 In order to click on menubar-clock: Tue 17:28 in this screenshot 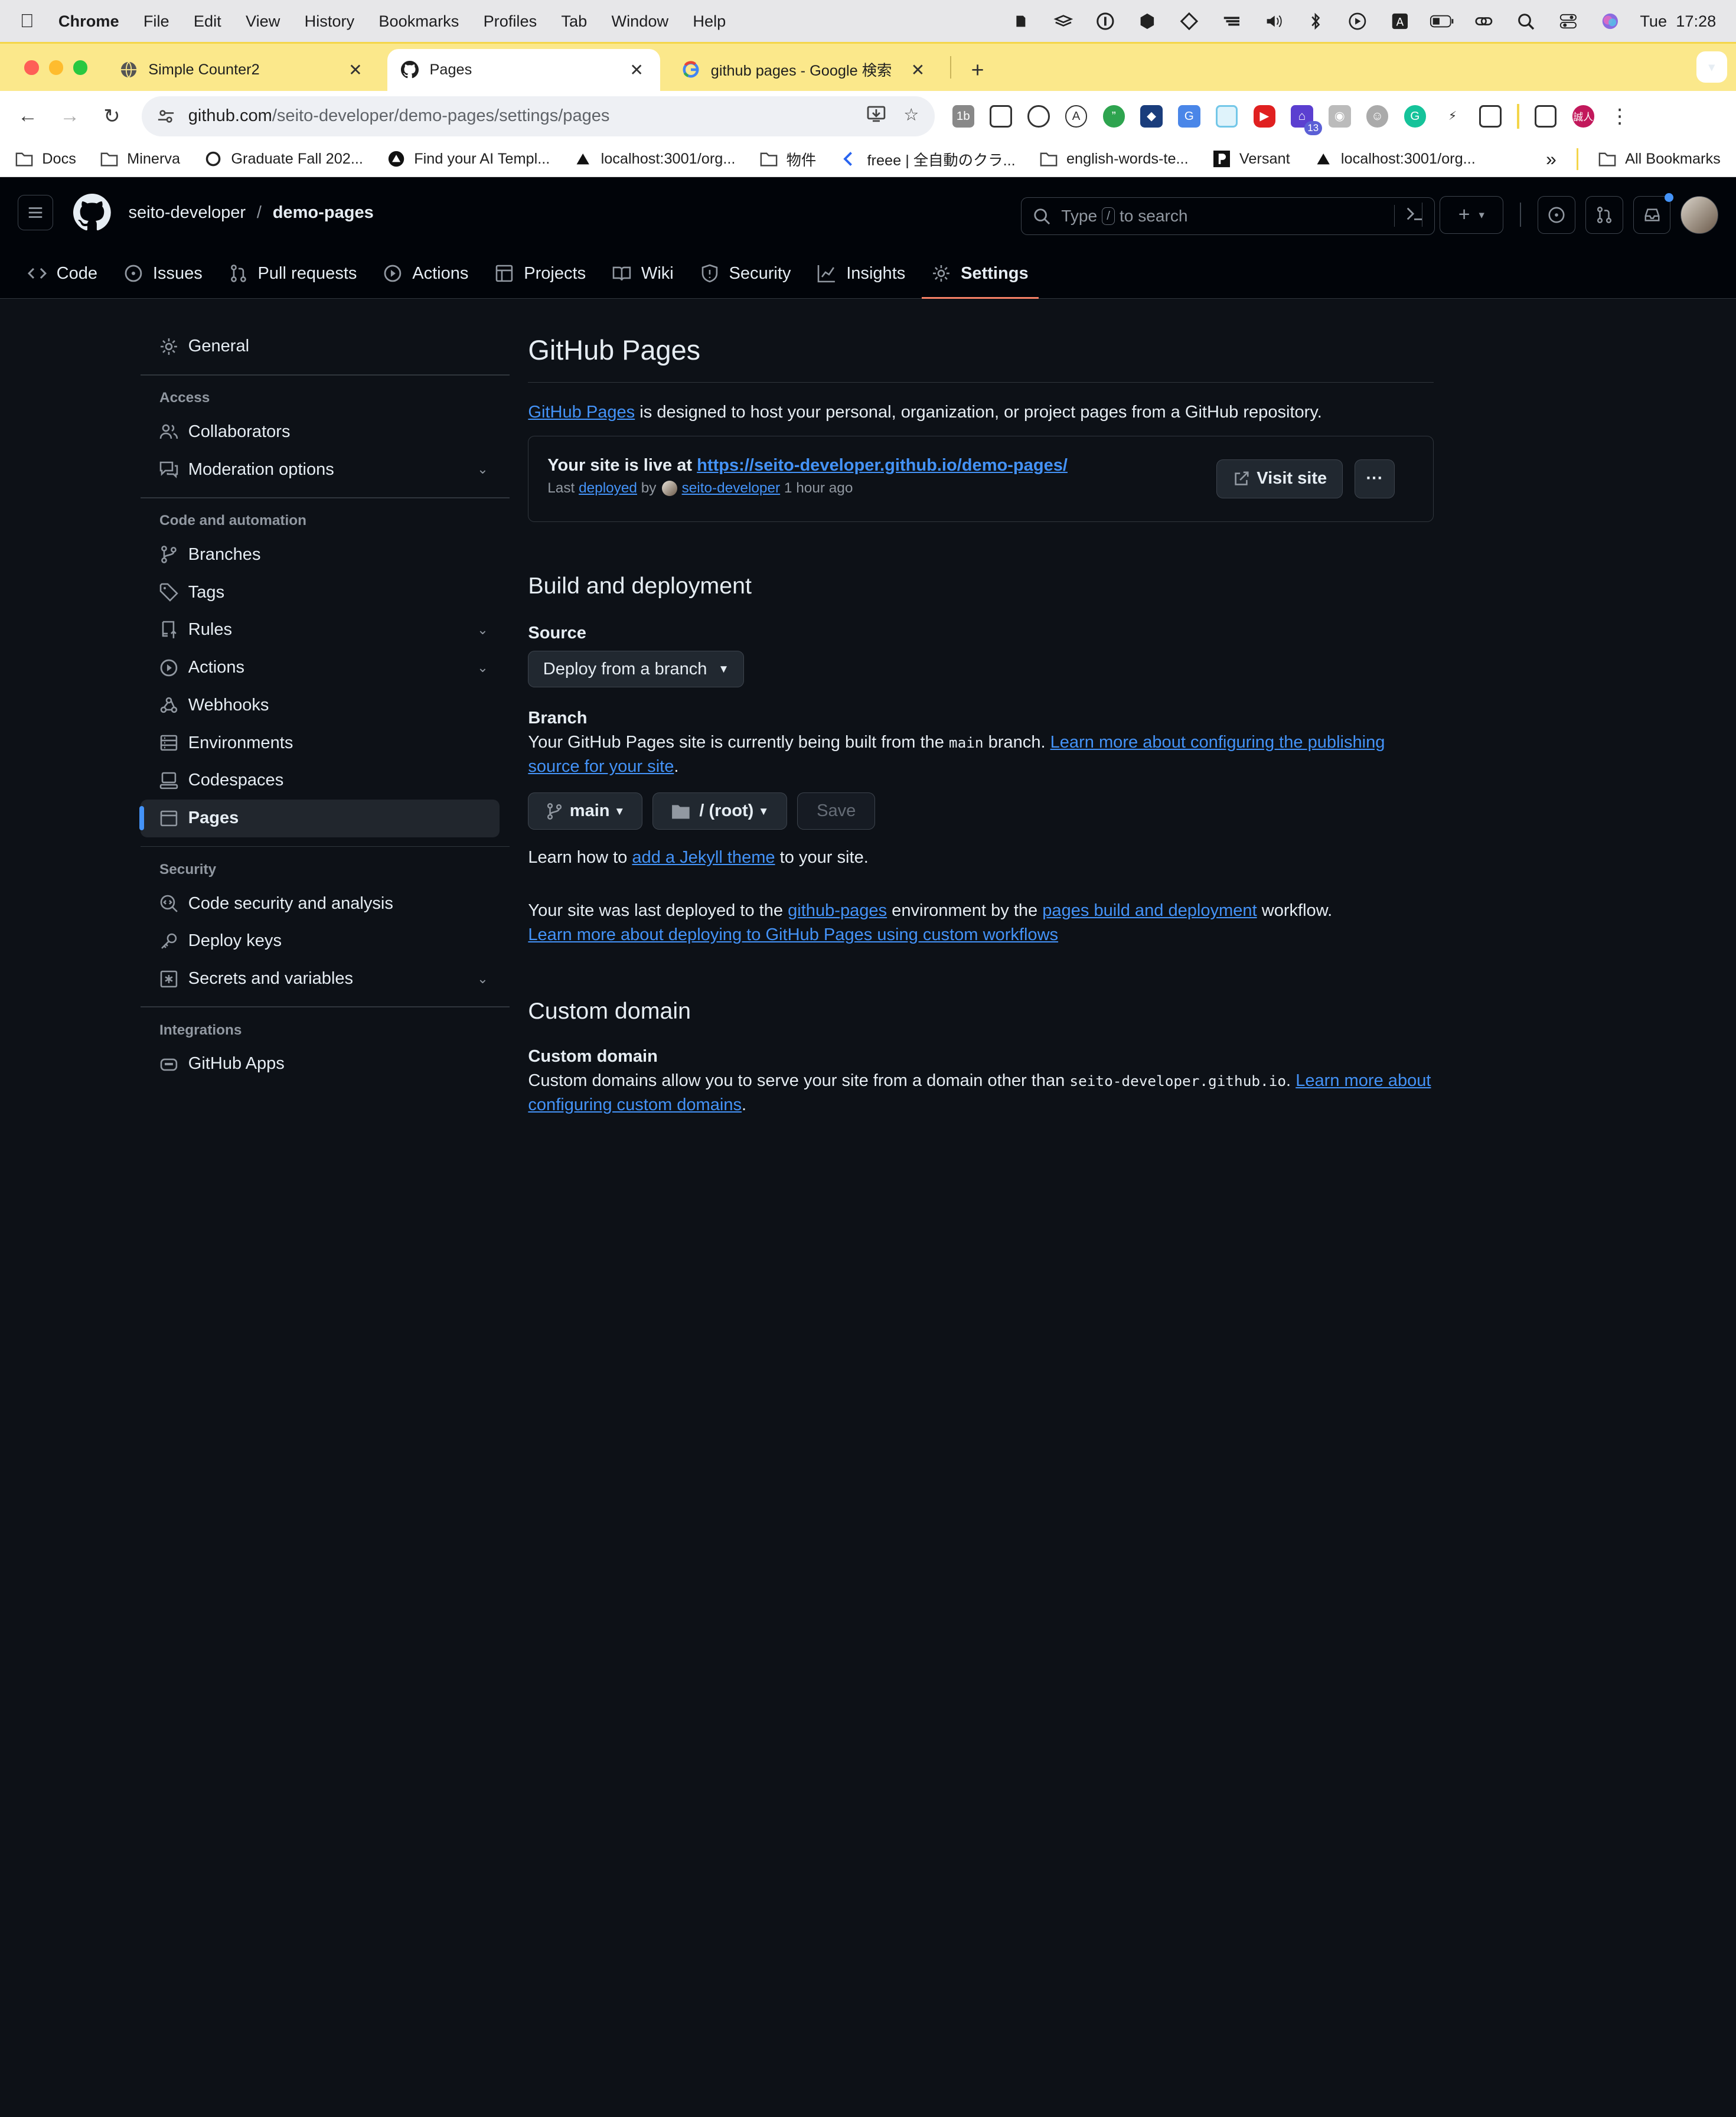, I will do `click(1678, 21)`.